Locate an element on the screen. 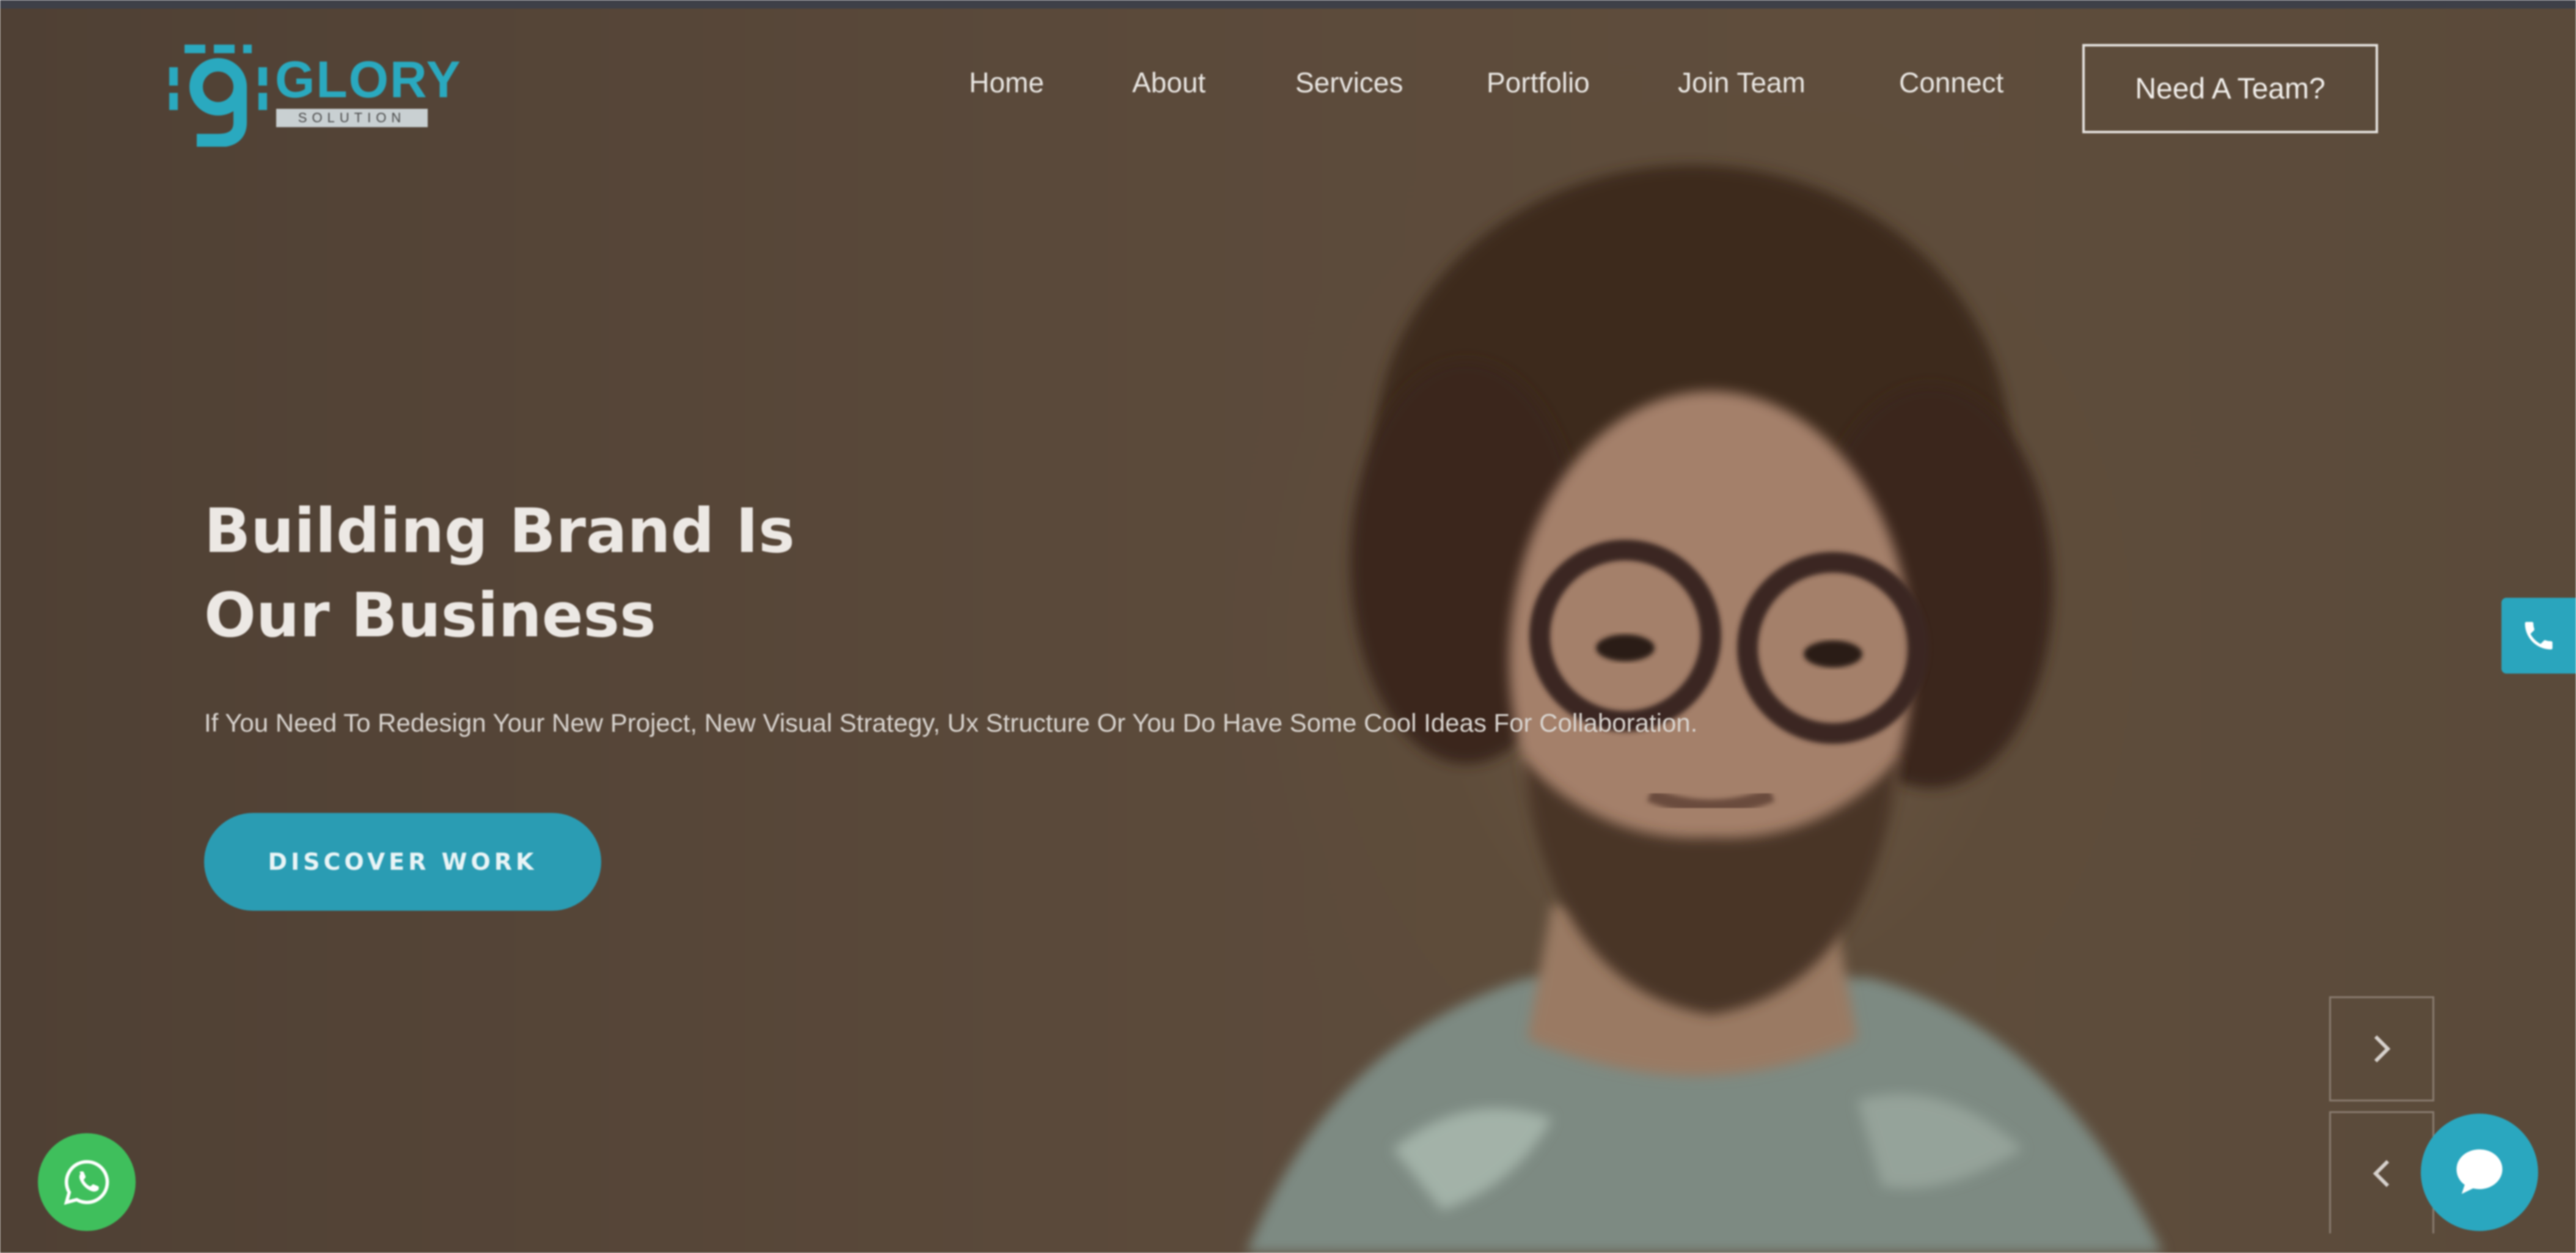  chevron-left-icon is located at coordinates (2381, 1173).